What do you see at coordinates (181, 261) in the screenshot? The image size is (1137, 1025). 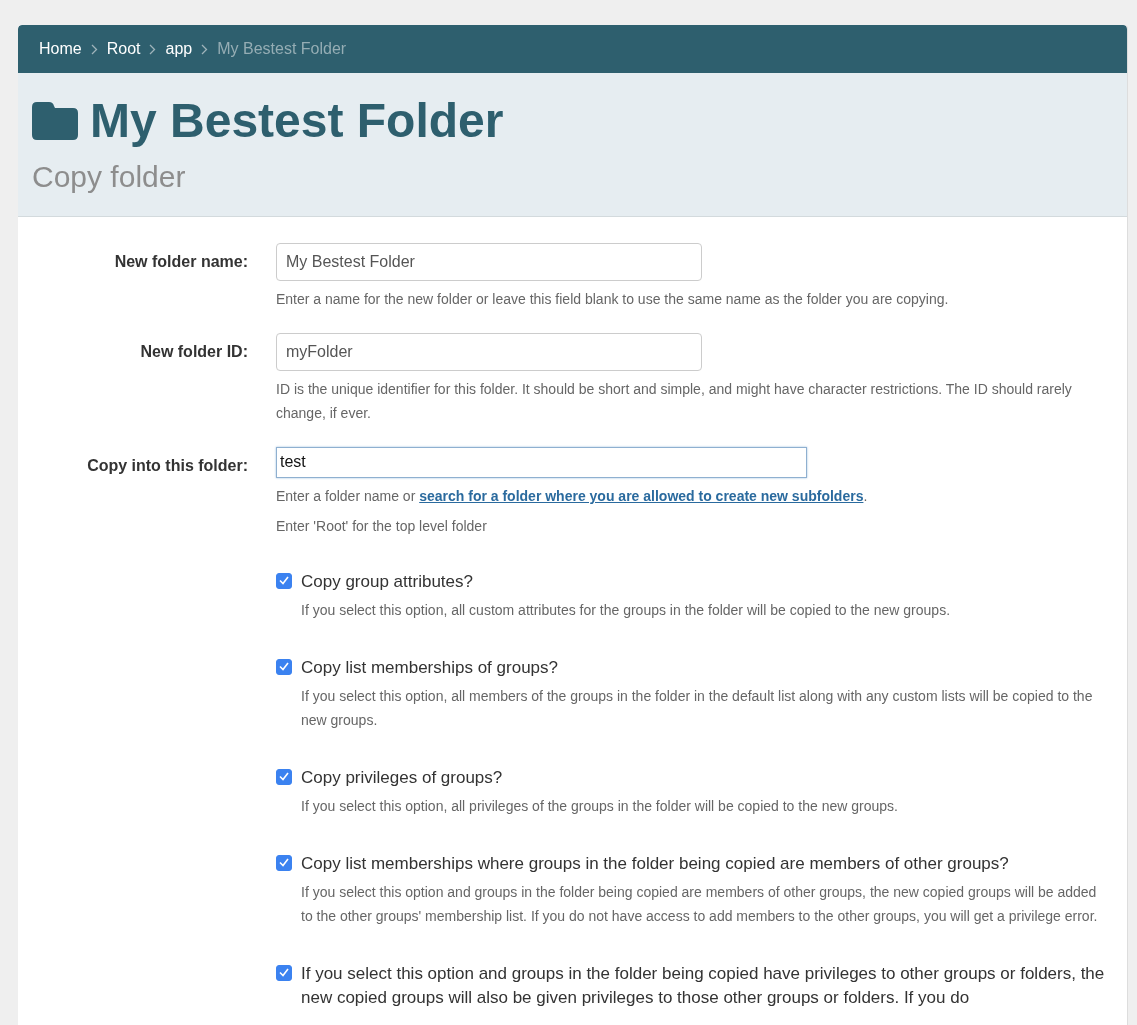 I see `field-label: New folder name:` at bounding box center [181, 261].